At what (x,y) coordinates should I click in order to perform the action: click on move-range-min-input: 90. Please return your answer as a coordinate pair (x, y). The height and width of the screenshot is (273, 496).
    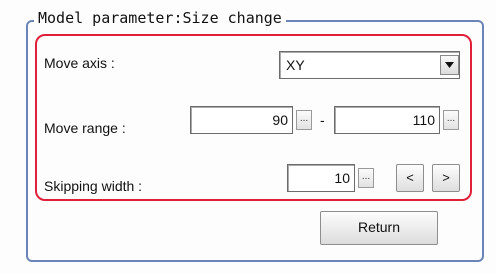
    Looking at the image, I should click on (241, 120).